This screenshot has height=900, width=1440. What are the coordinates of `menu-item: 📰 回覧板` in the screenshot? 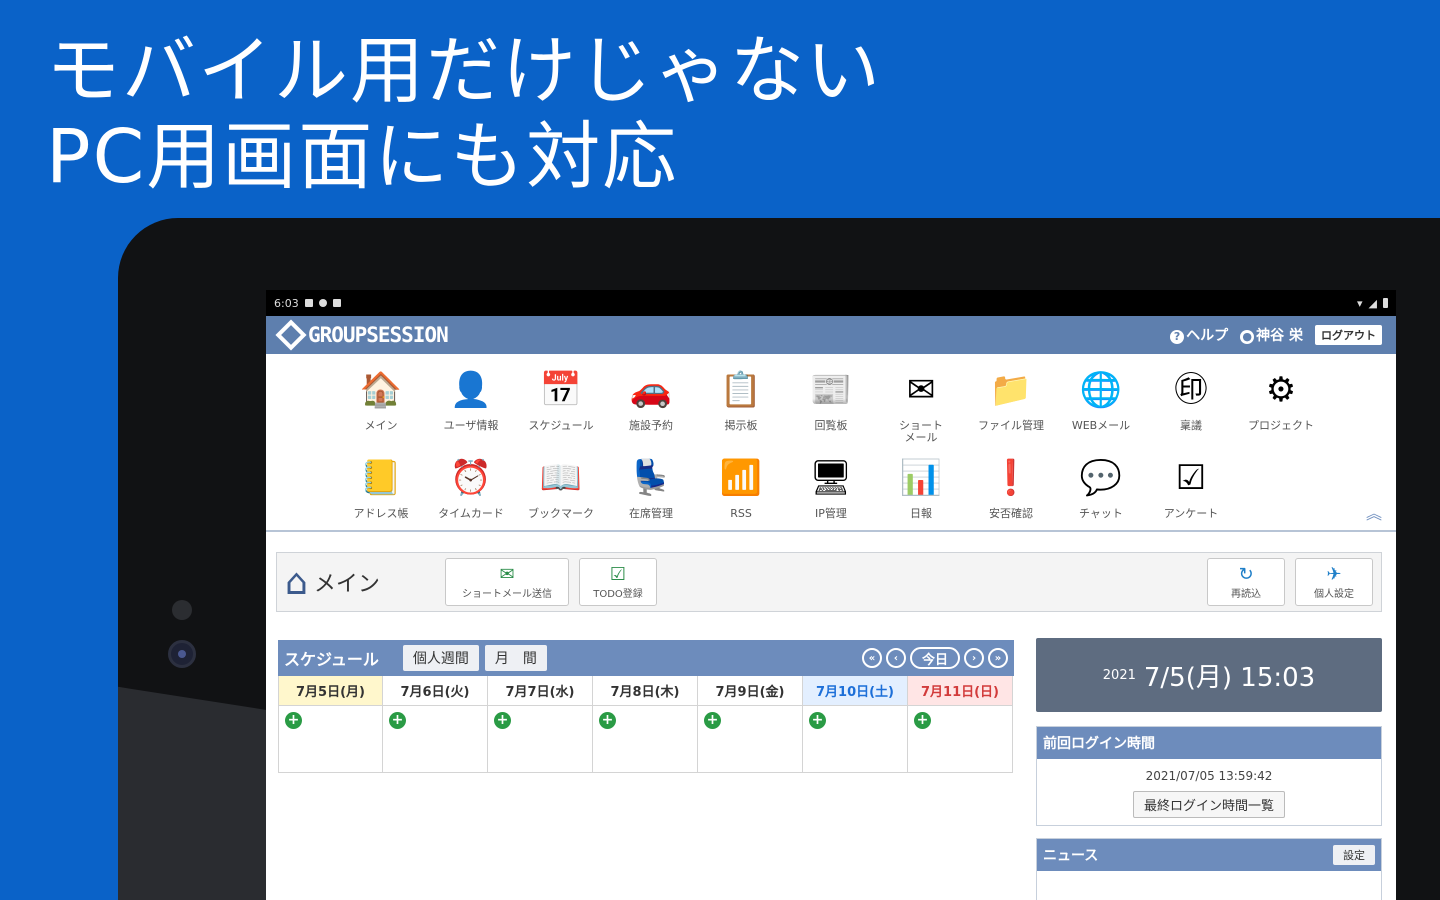 It's located at (831, 410).